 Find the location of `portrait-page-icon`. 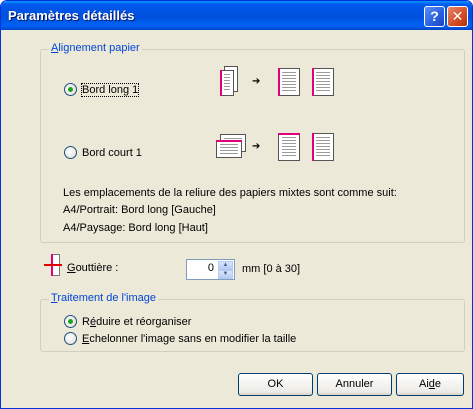

portrait-page-icon is located at coordinates (289, 82).